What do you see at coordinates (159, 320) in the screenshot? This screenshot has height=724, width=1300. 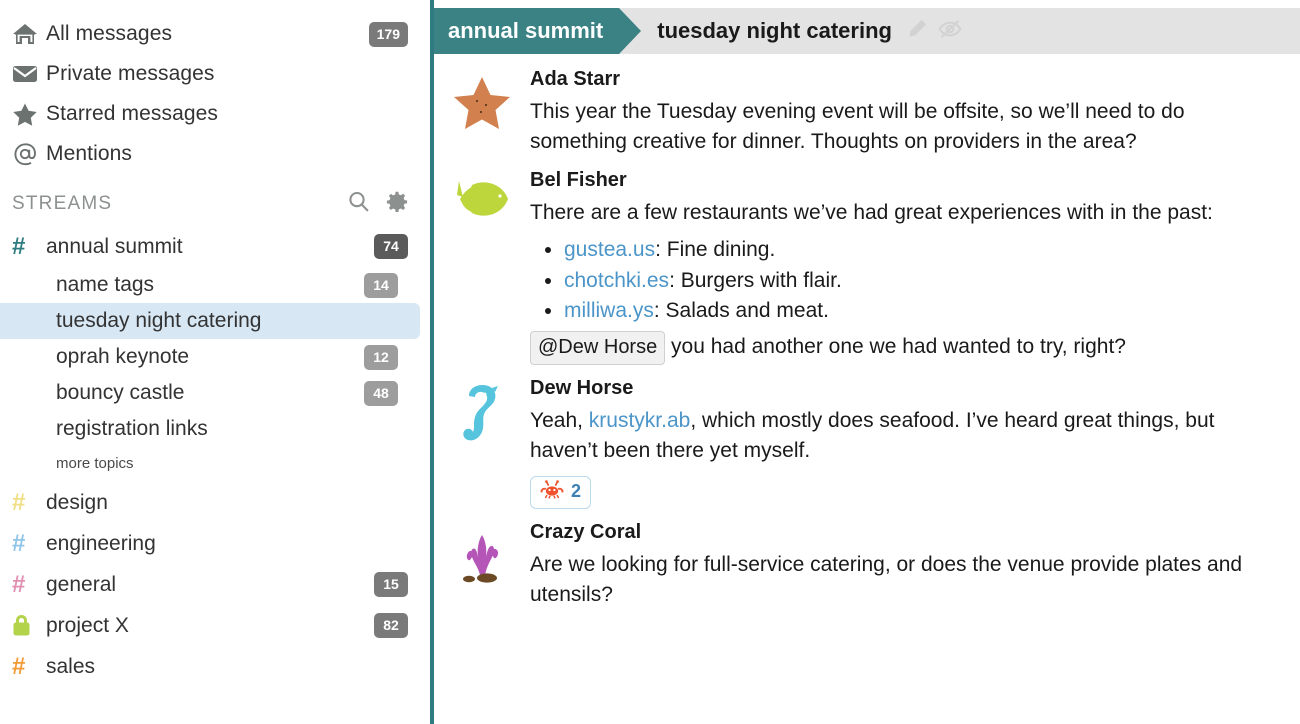 I see `topic-label: tuesday night catering` at bounding box center [159, 320].